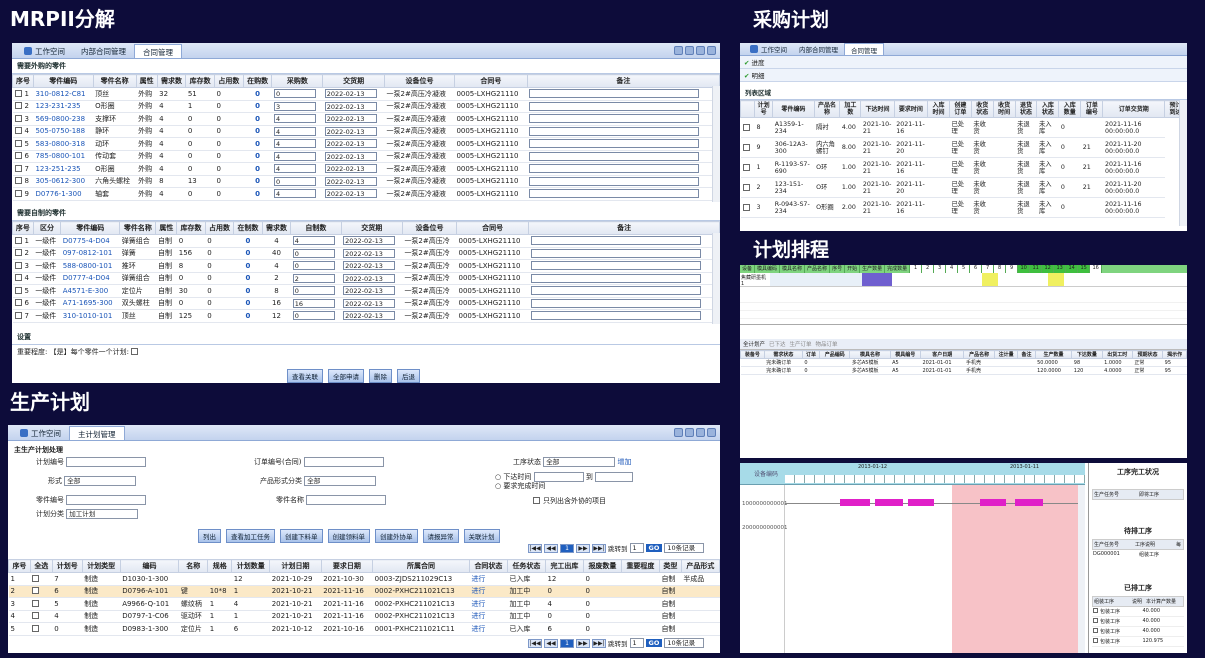 The width and height of the screenshot is (1205, 658). Describe the element at coordinates (313, 303) in the screenshot. I see `self-qty-input: 16` at that location.